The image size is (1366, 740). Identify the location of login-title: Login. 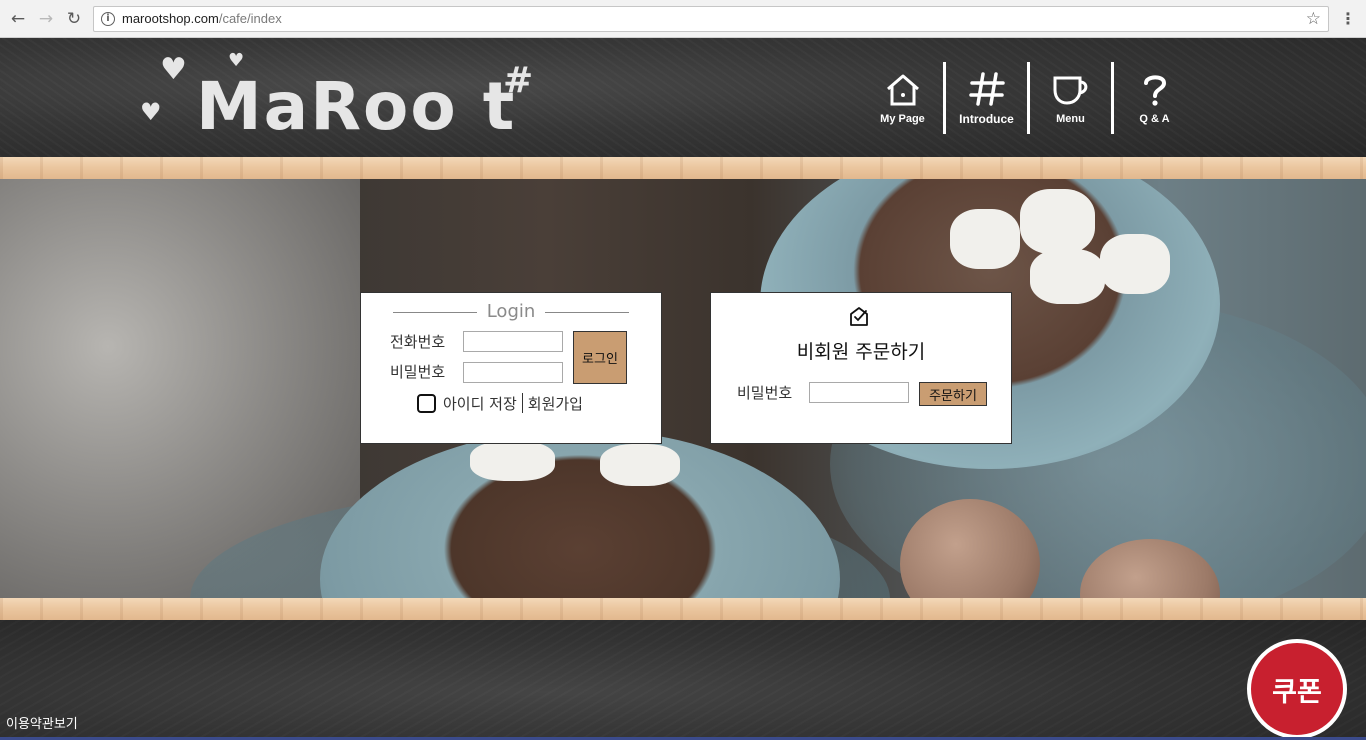
(511, 311).